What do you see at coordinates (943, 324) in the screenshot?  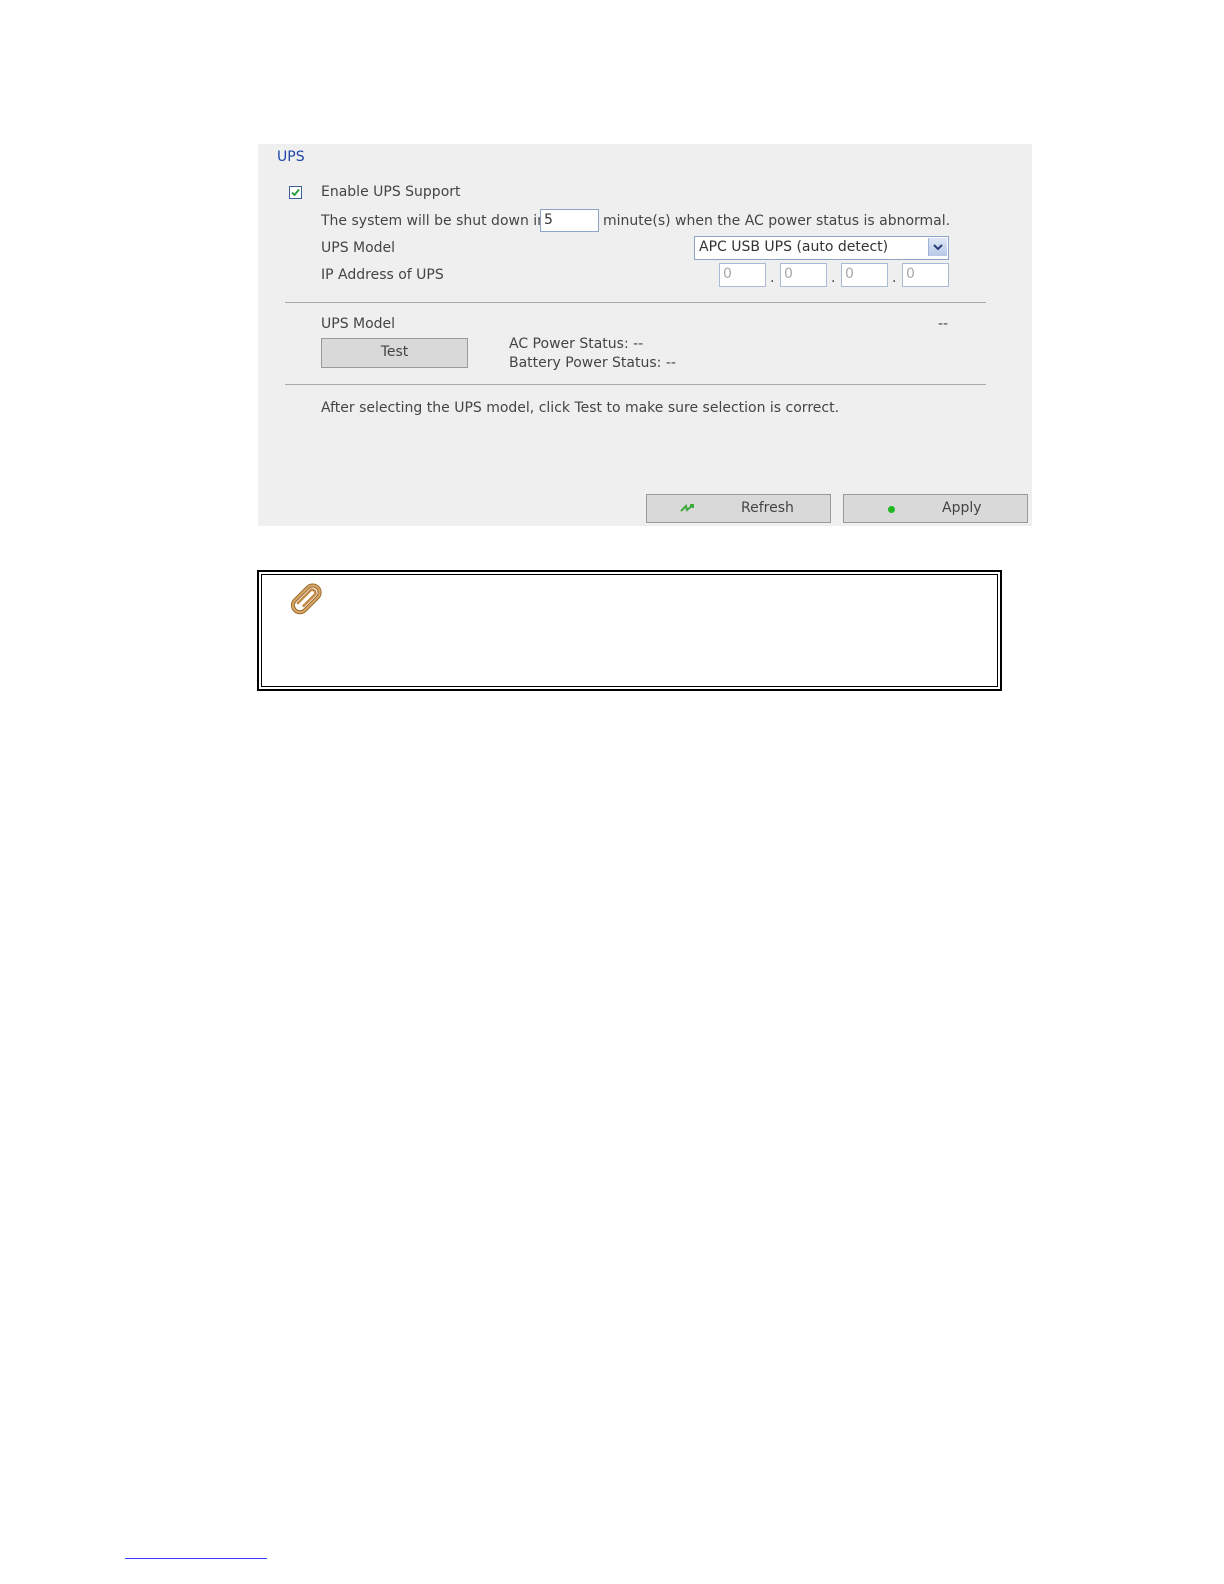 I see `status-model-value: --` at bounding box center [943, 324].